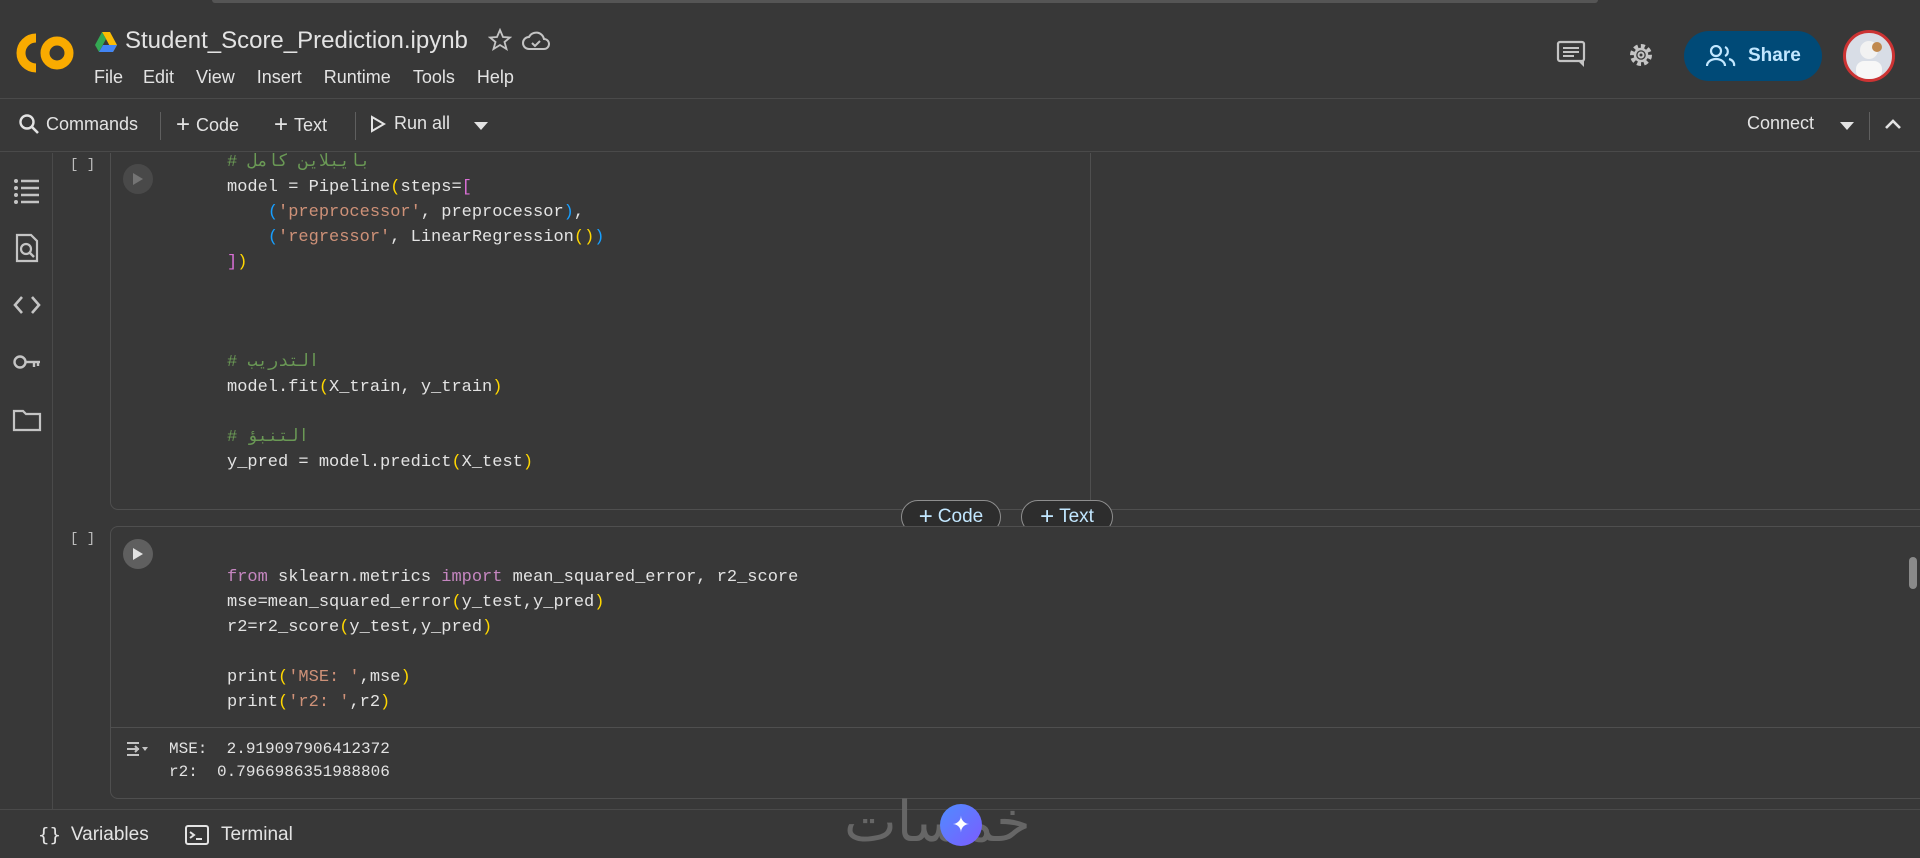  I want to click on code-line: # التدريب, so click(273, 362).